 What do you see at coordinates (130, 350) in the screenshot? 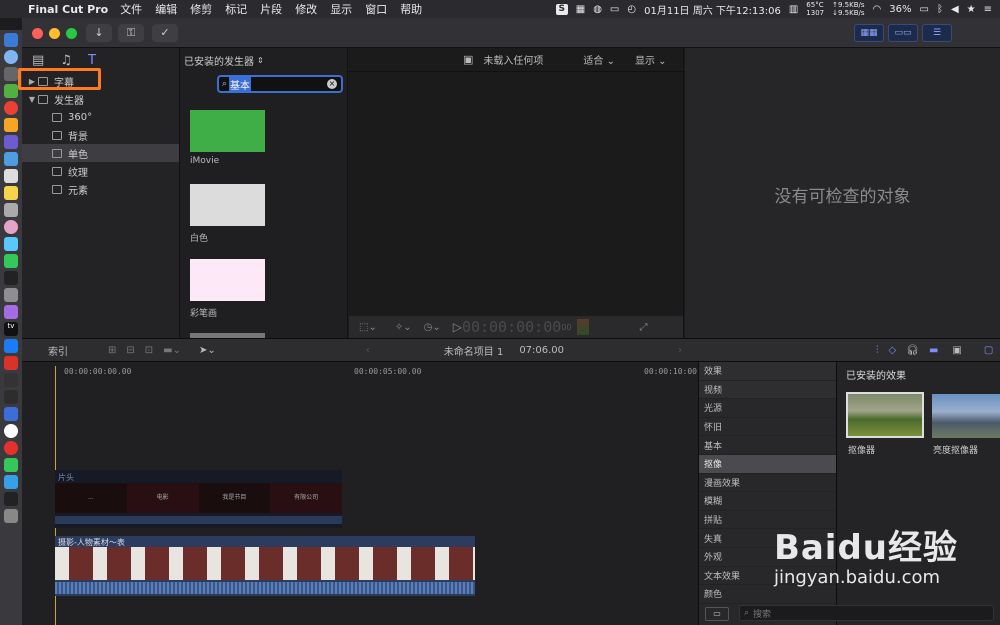
I see `insert-clip-icon: ⊟` at bounding box center [130, 350].